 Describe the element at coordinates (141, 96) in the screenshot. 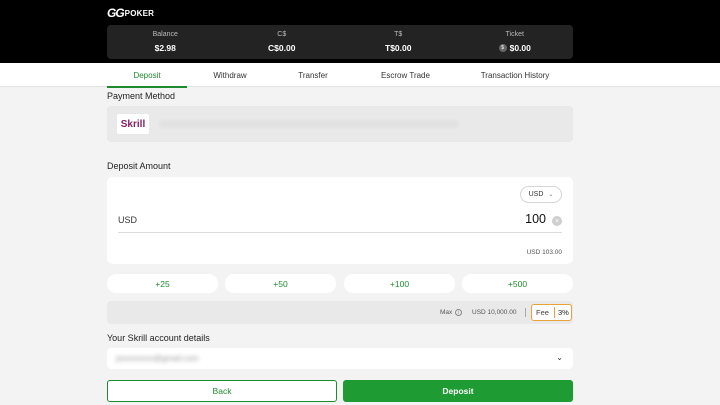

I see `payment-method-title: Payment Method` at that location.